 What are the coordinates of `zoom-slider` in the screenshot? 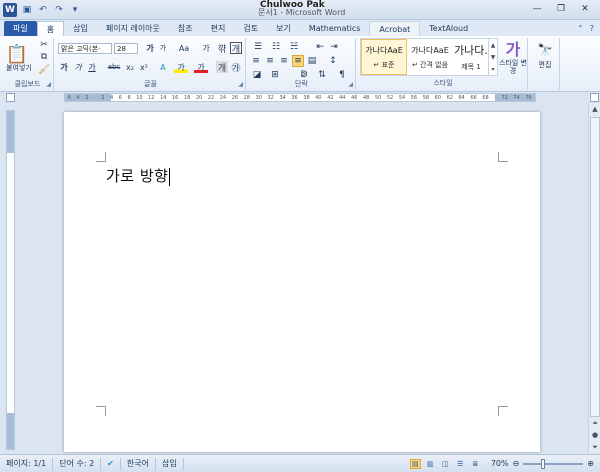 It's located at (553, 463).